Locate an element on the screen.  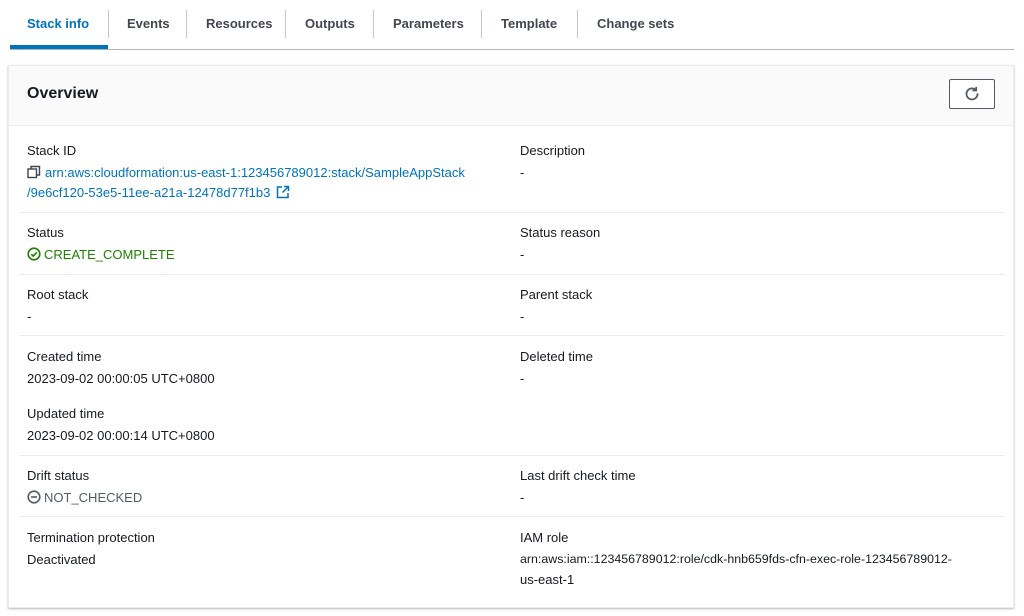
stack-id-label: Stack ID is located at coordinates (52, 150).